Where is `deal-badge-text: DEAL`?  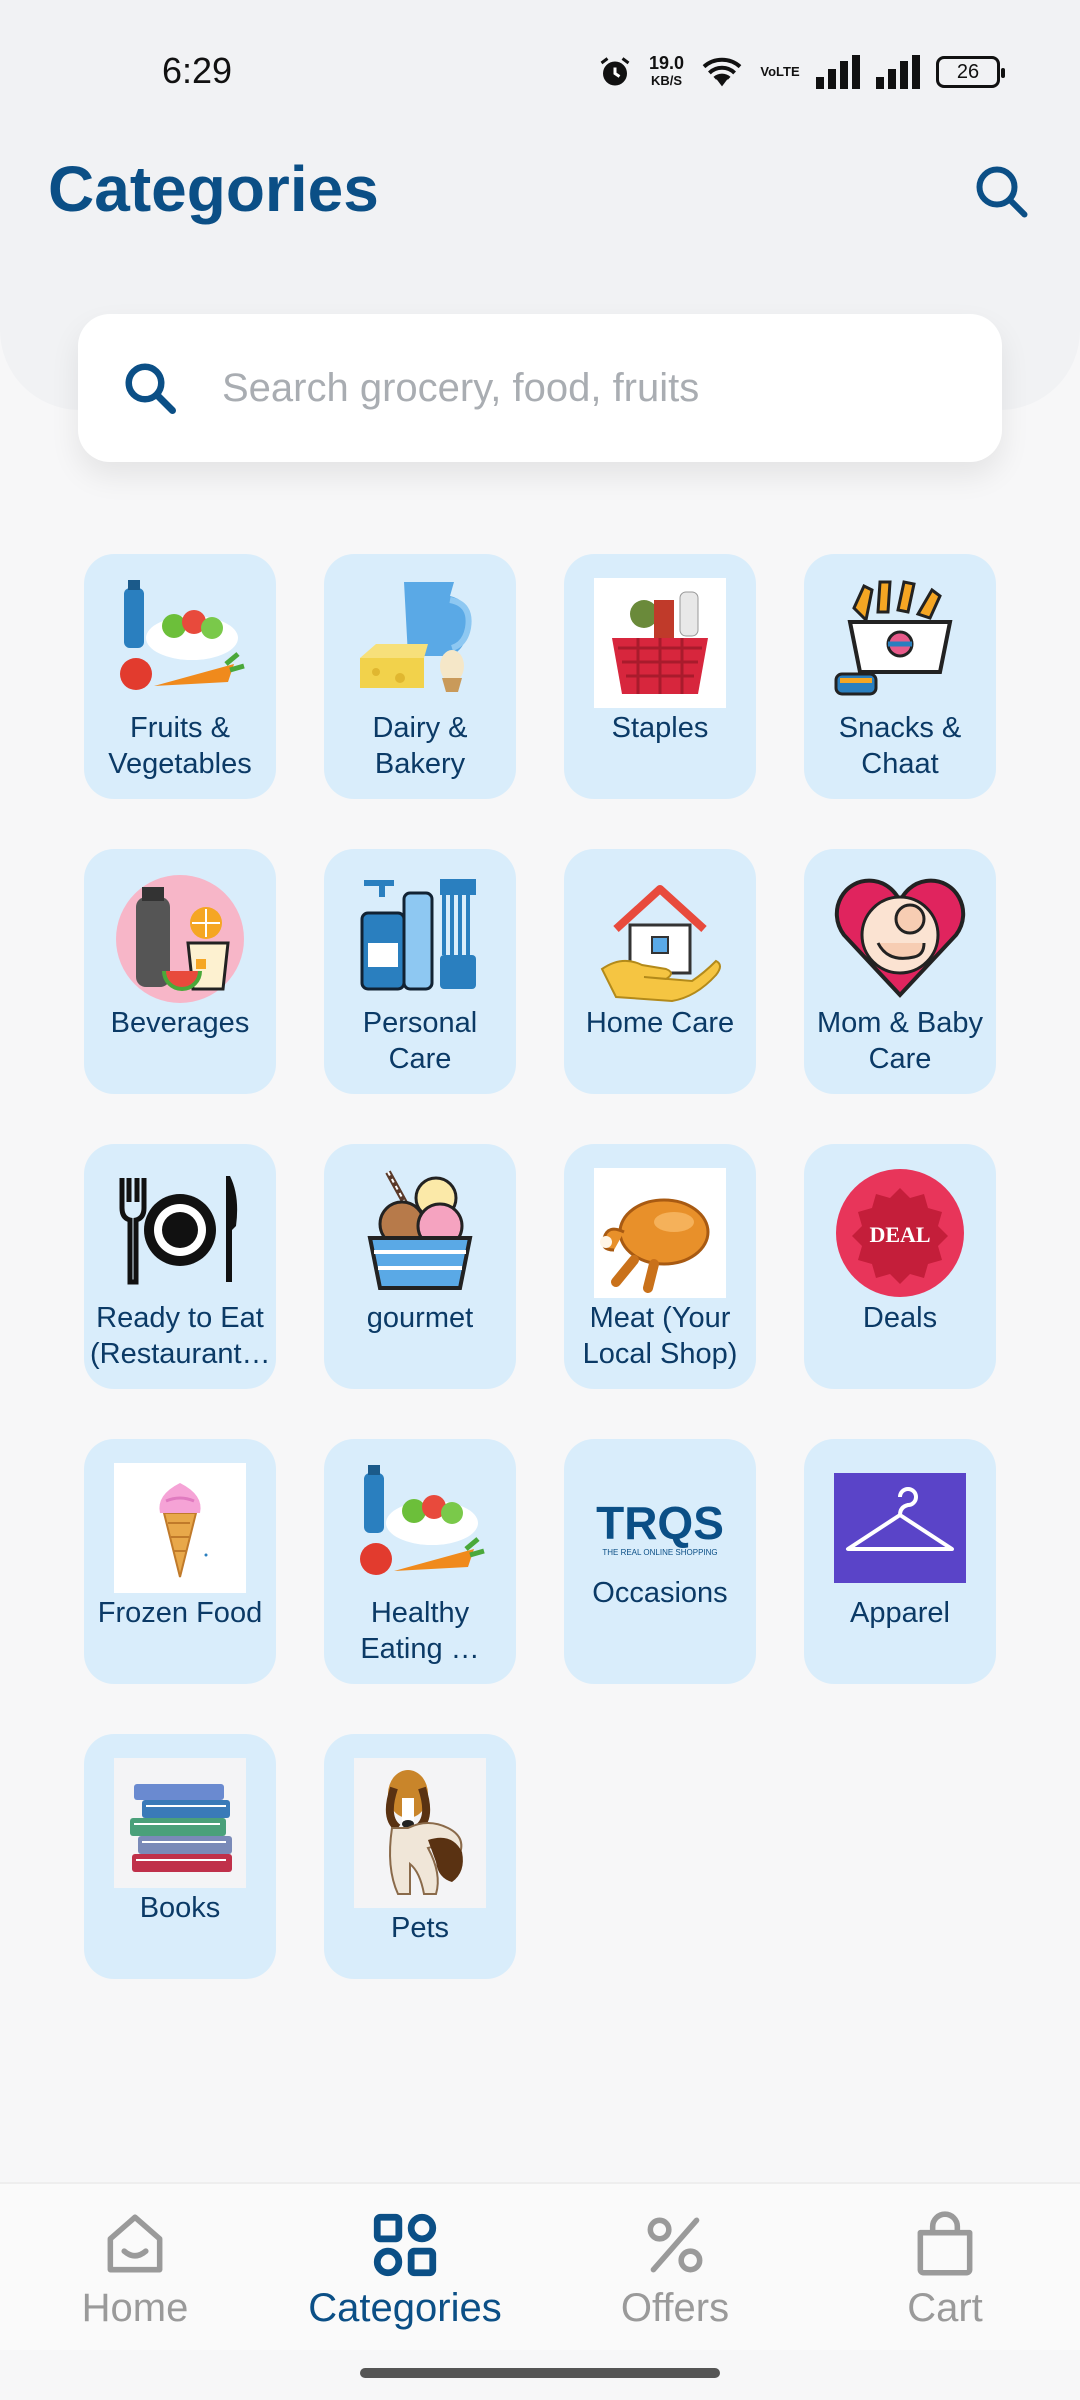 deal-badge-text: DEAL is located at coordinates (899, 1234).